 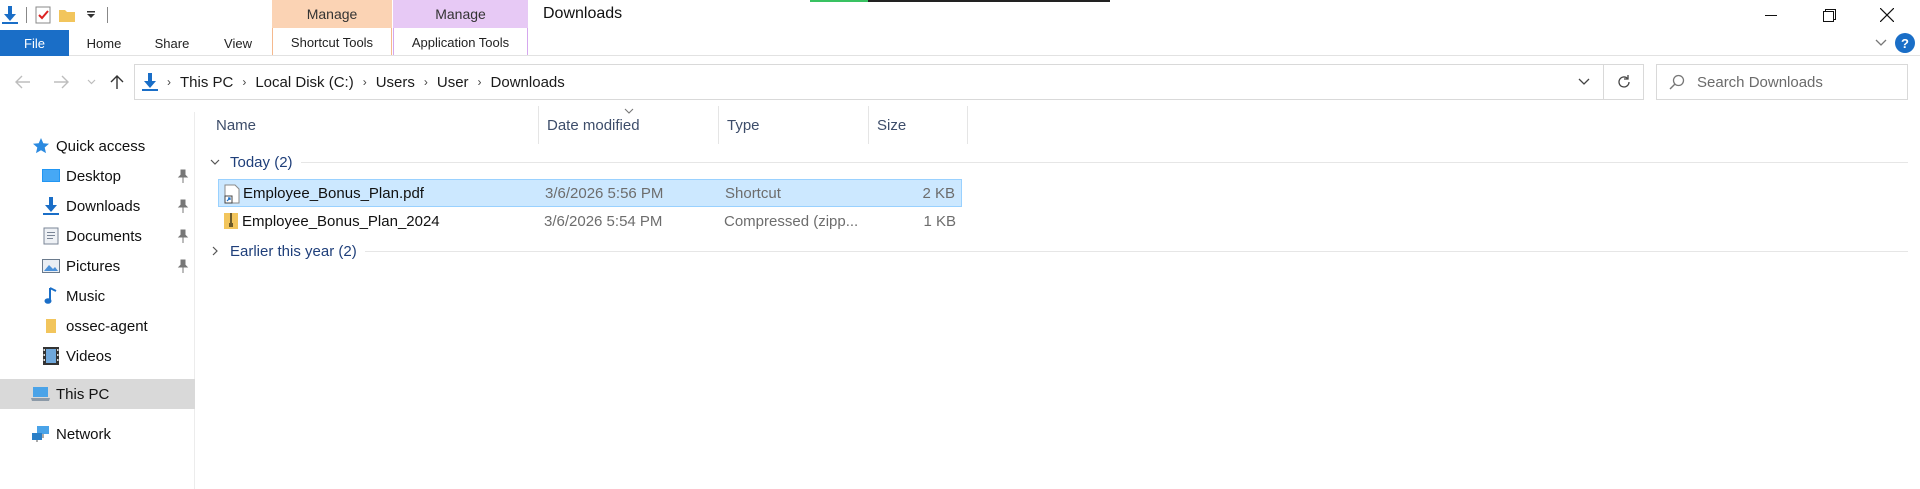 I want to click on sidebar-item-downloads: Downloads, so click(x=97, y=206).